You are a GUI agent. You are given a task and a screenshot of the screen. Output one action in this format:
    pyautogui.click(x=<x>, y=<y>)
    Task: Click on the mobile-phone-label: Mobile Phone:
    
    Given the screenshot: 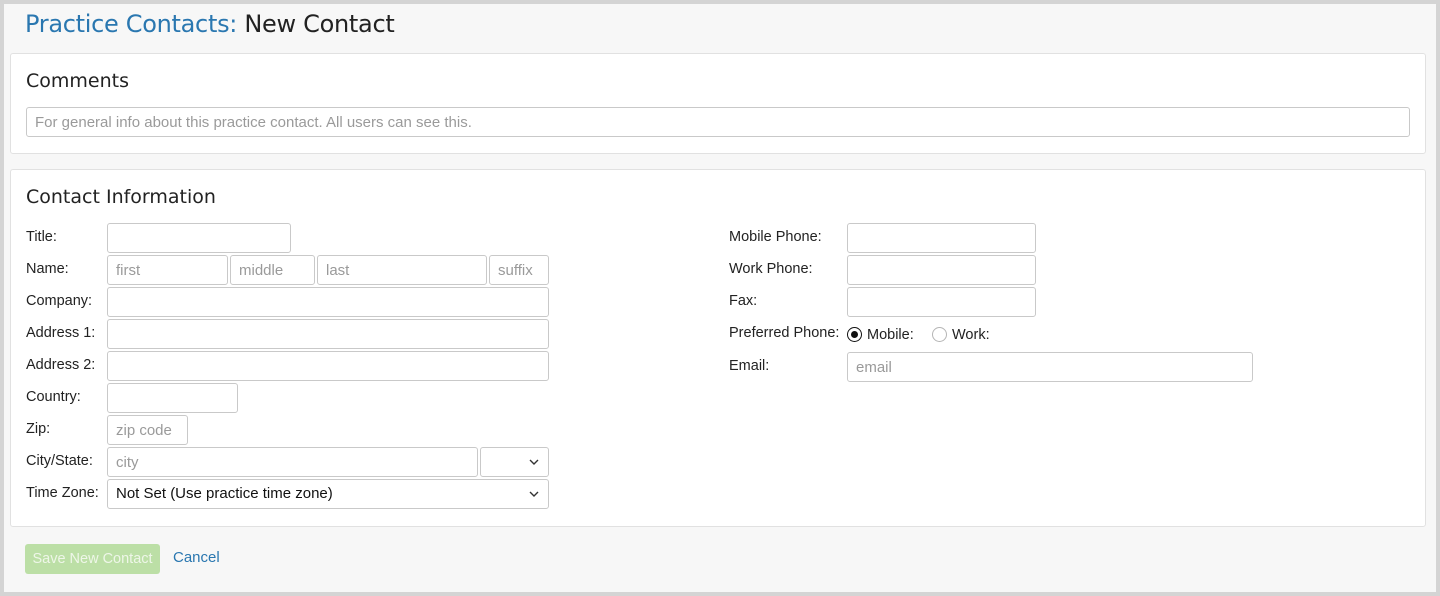 What is the action you would take?
    pyautogui.click(x=775, y=237)
    